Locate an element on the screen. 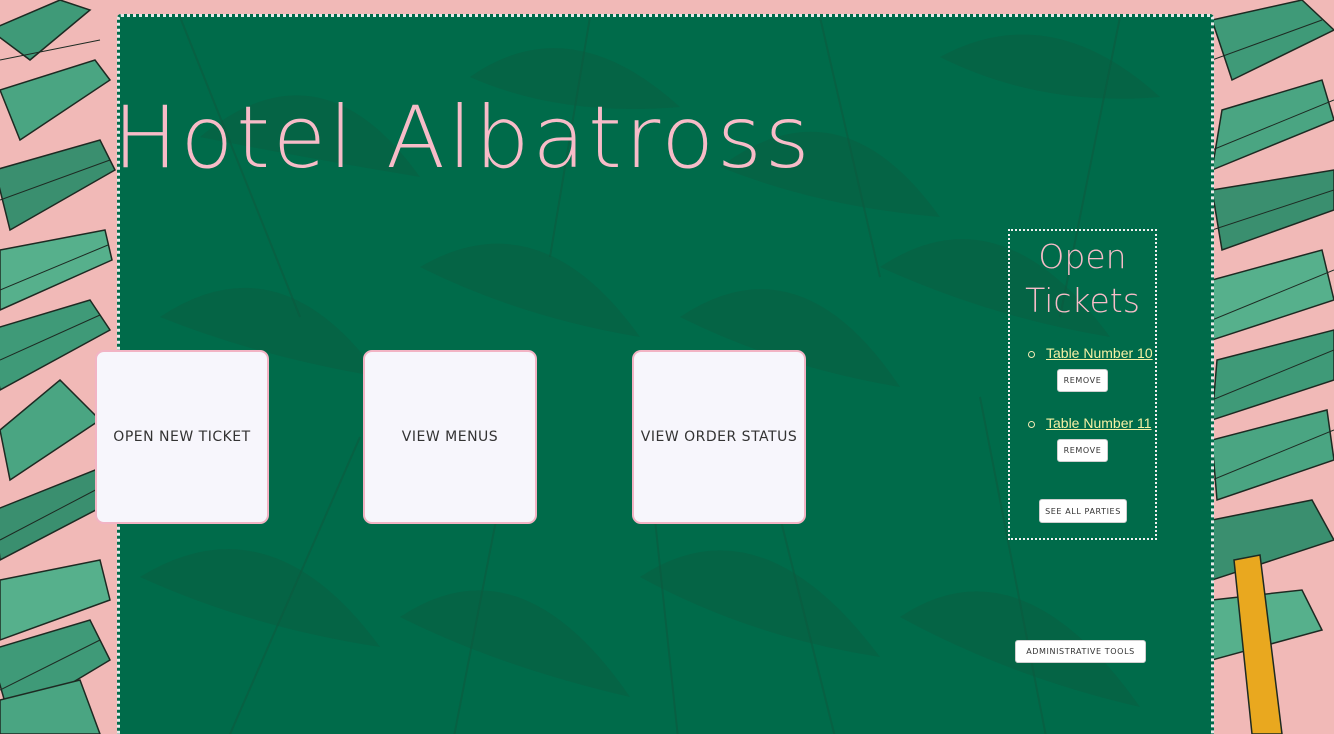 The height and width of the screenshot is (734, 1334). view-menus-button: VIEW MENUS is located at coordinates (450, 437).